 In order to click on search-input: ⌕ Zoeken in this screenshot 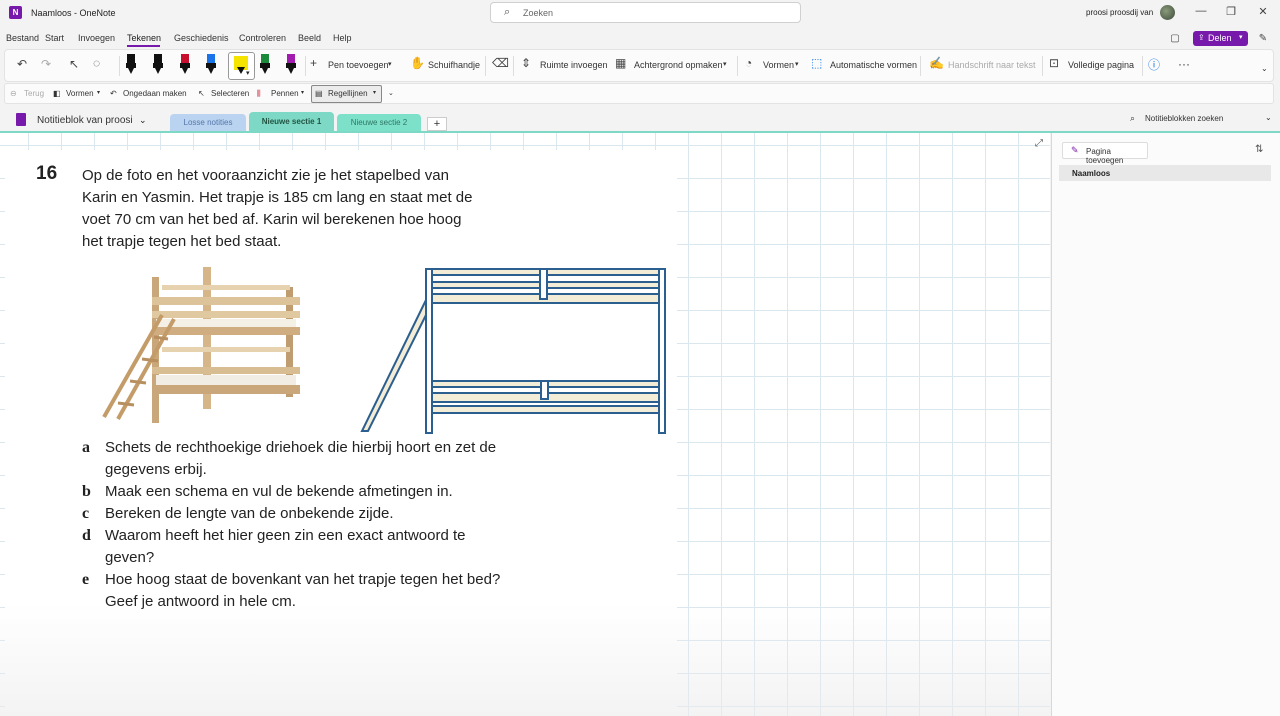, I will do `click(645, 12)`.